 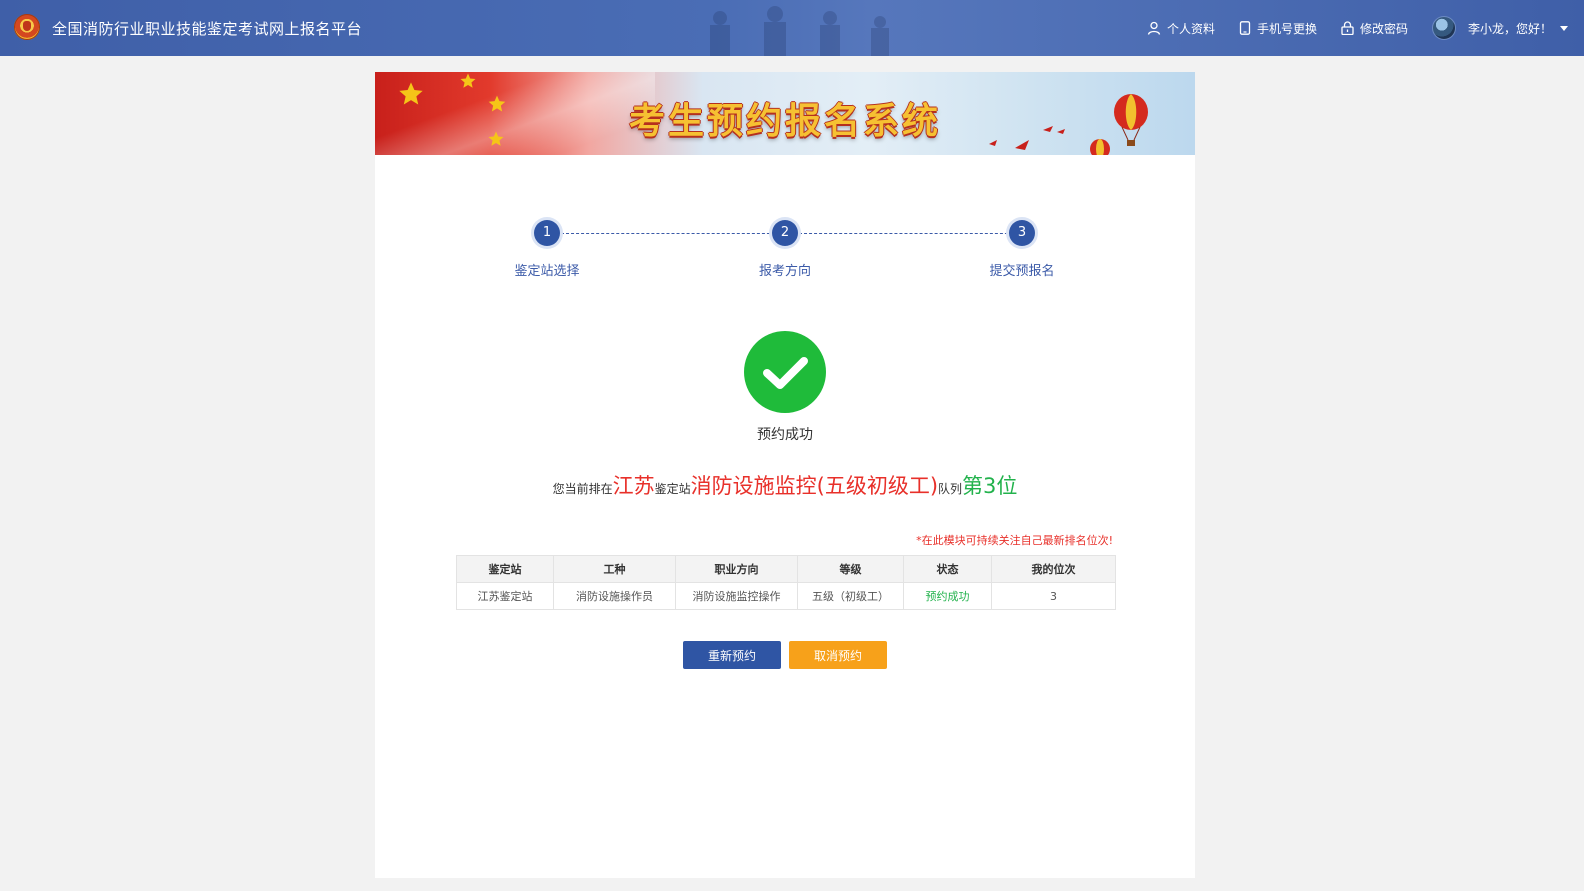 I want to click on cell-level: 五级（初级工）, so click(x=850, y=596).